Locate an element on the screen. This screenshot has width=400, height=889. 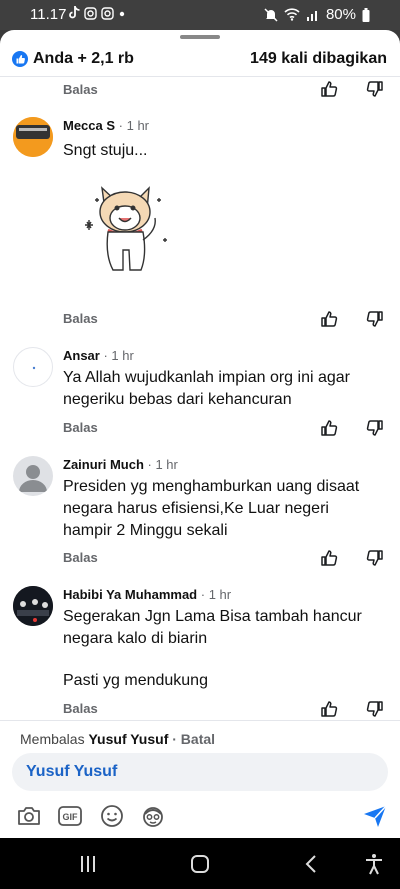
dot-icon is located at coordinates (122, 13).